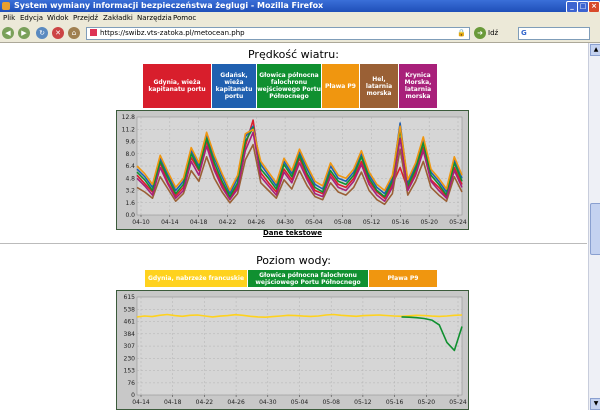  Describe the element at coordinates (130, 371) in the screenshot. I see `water-y-tick-label: 153` at that location.